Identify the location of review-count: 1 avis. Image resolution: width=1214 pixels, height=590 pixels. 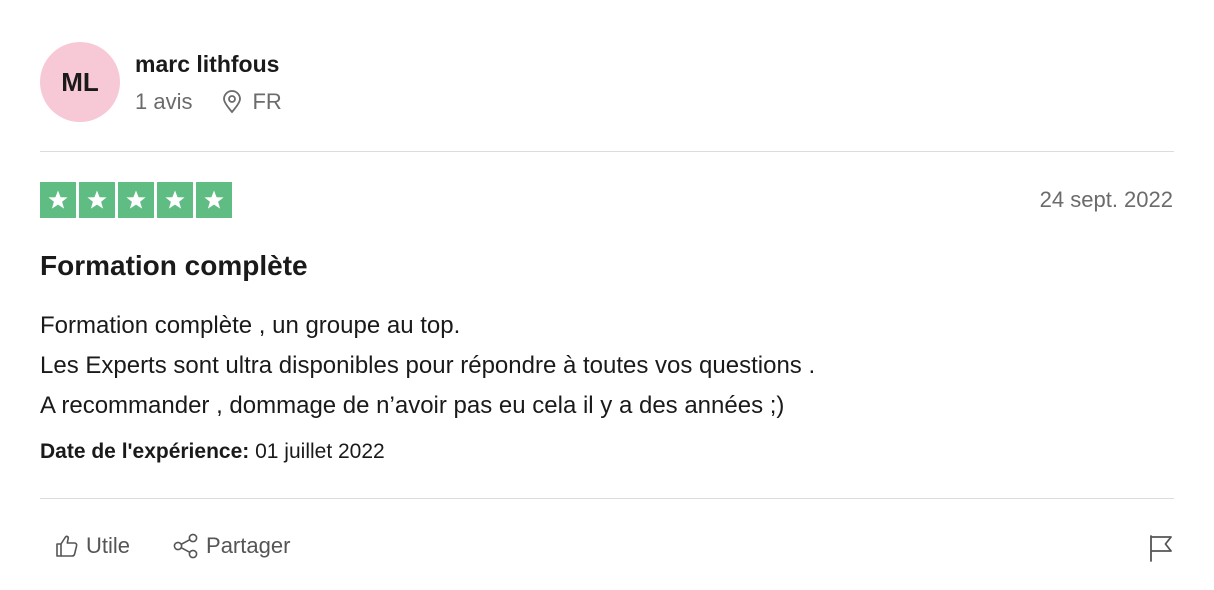
(164, 101).